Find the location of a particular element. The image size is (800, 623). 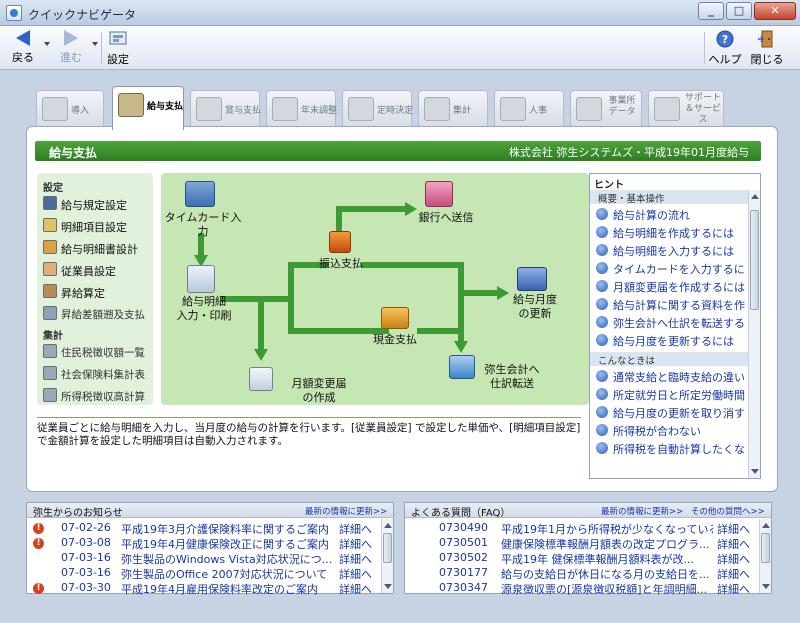

forward-button: 進む is located at coordinates (71, 47).